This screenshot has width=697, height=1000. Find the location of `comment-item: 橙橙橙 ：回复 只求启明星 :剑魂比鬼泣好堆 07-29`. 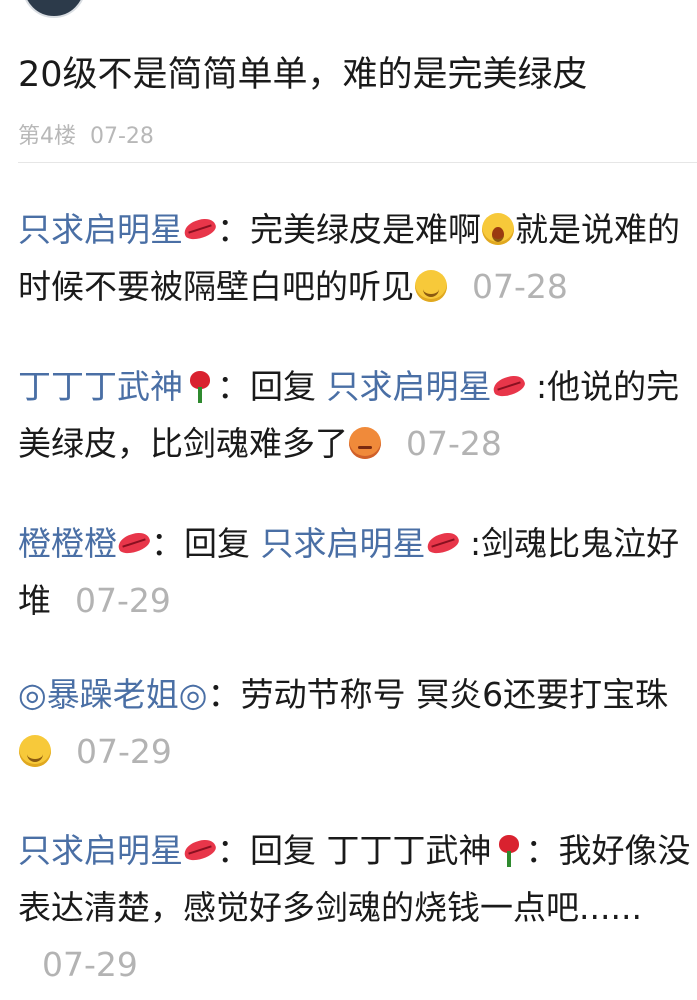

comment-item: 橙橙橙 ：回复 只求启明星 :剑魂比鬼泣好堆 07-29 is located at coordinates (356, 572).